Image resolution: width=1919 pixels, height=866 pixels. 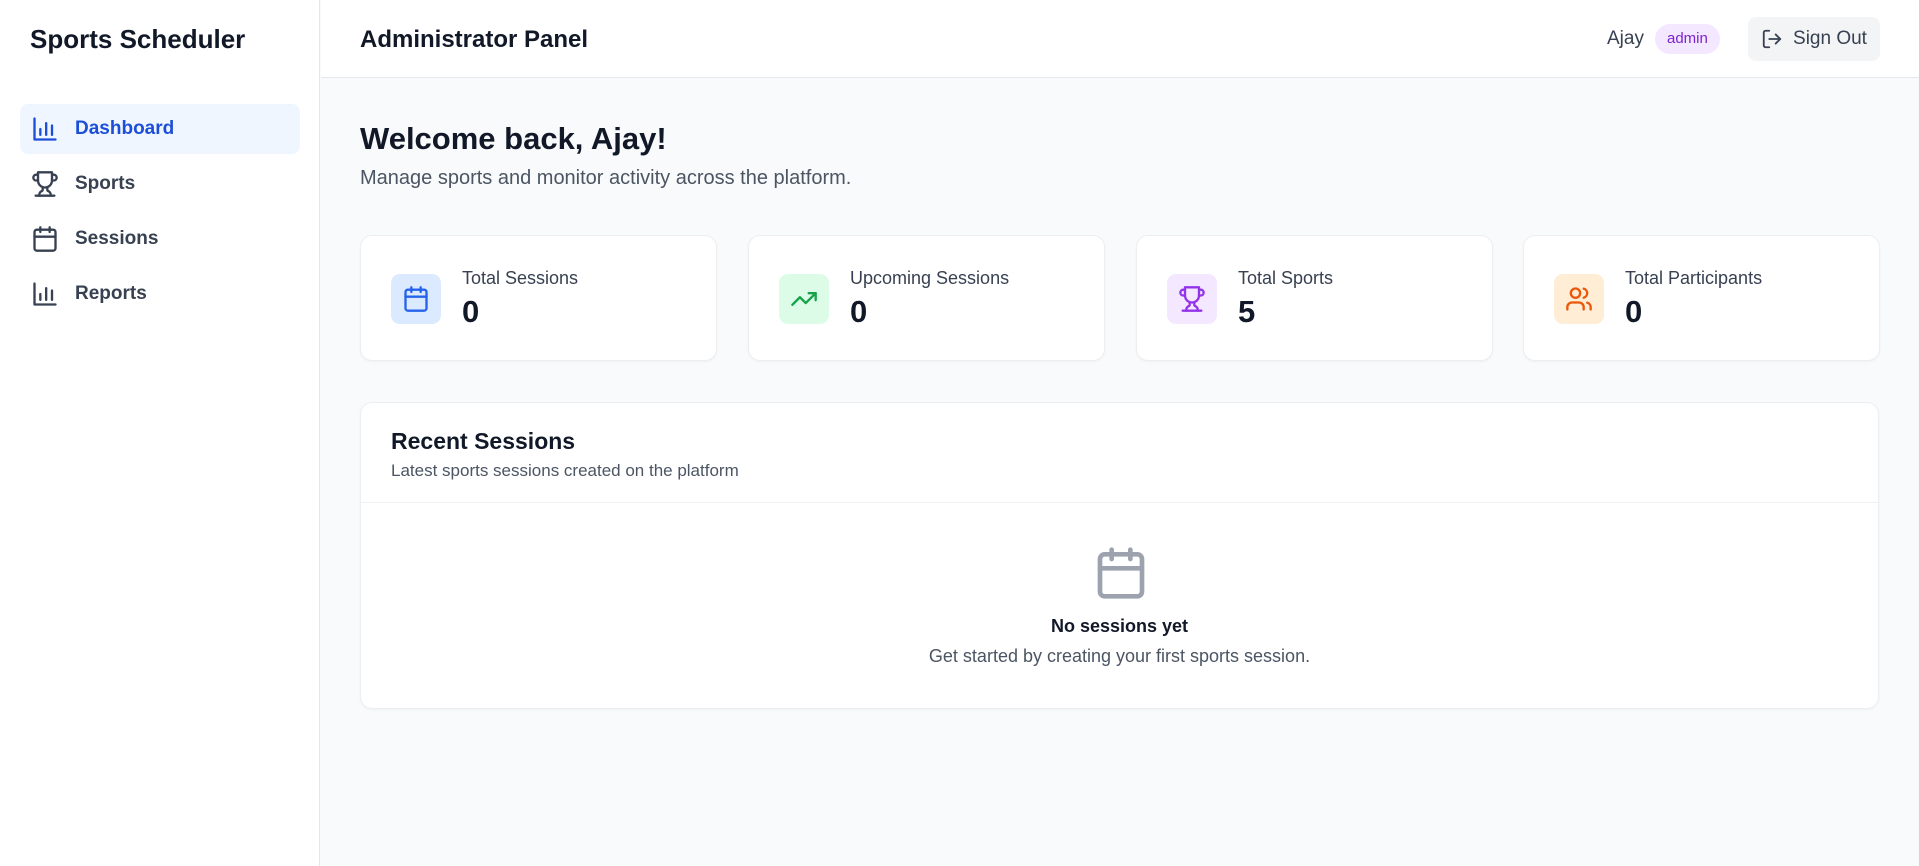 What do you see at coordinates (1314, 298) in the screenshot?
I see `stat-card-total-sports: Total Sports 5` at bounding box center [1314, 298].